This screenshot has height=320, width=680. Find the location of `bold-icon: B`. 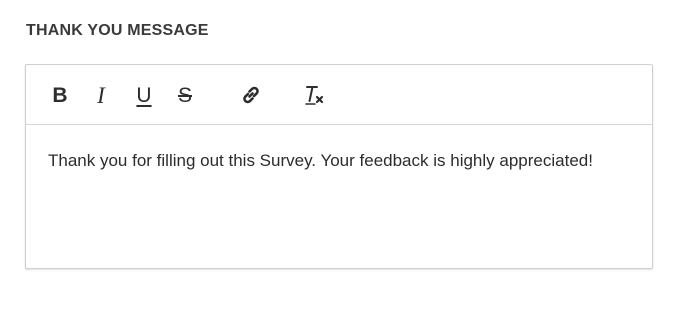

bold-icon: B is located at coordinates (60, 95).